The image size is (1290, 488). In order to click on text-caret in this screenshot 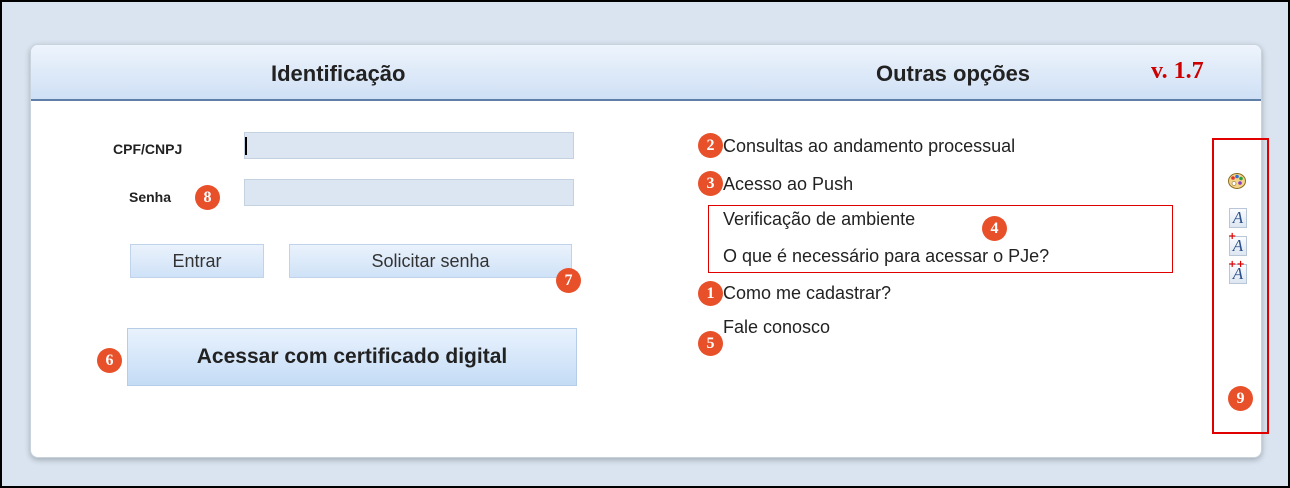, I will do `click(246, 146)`.